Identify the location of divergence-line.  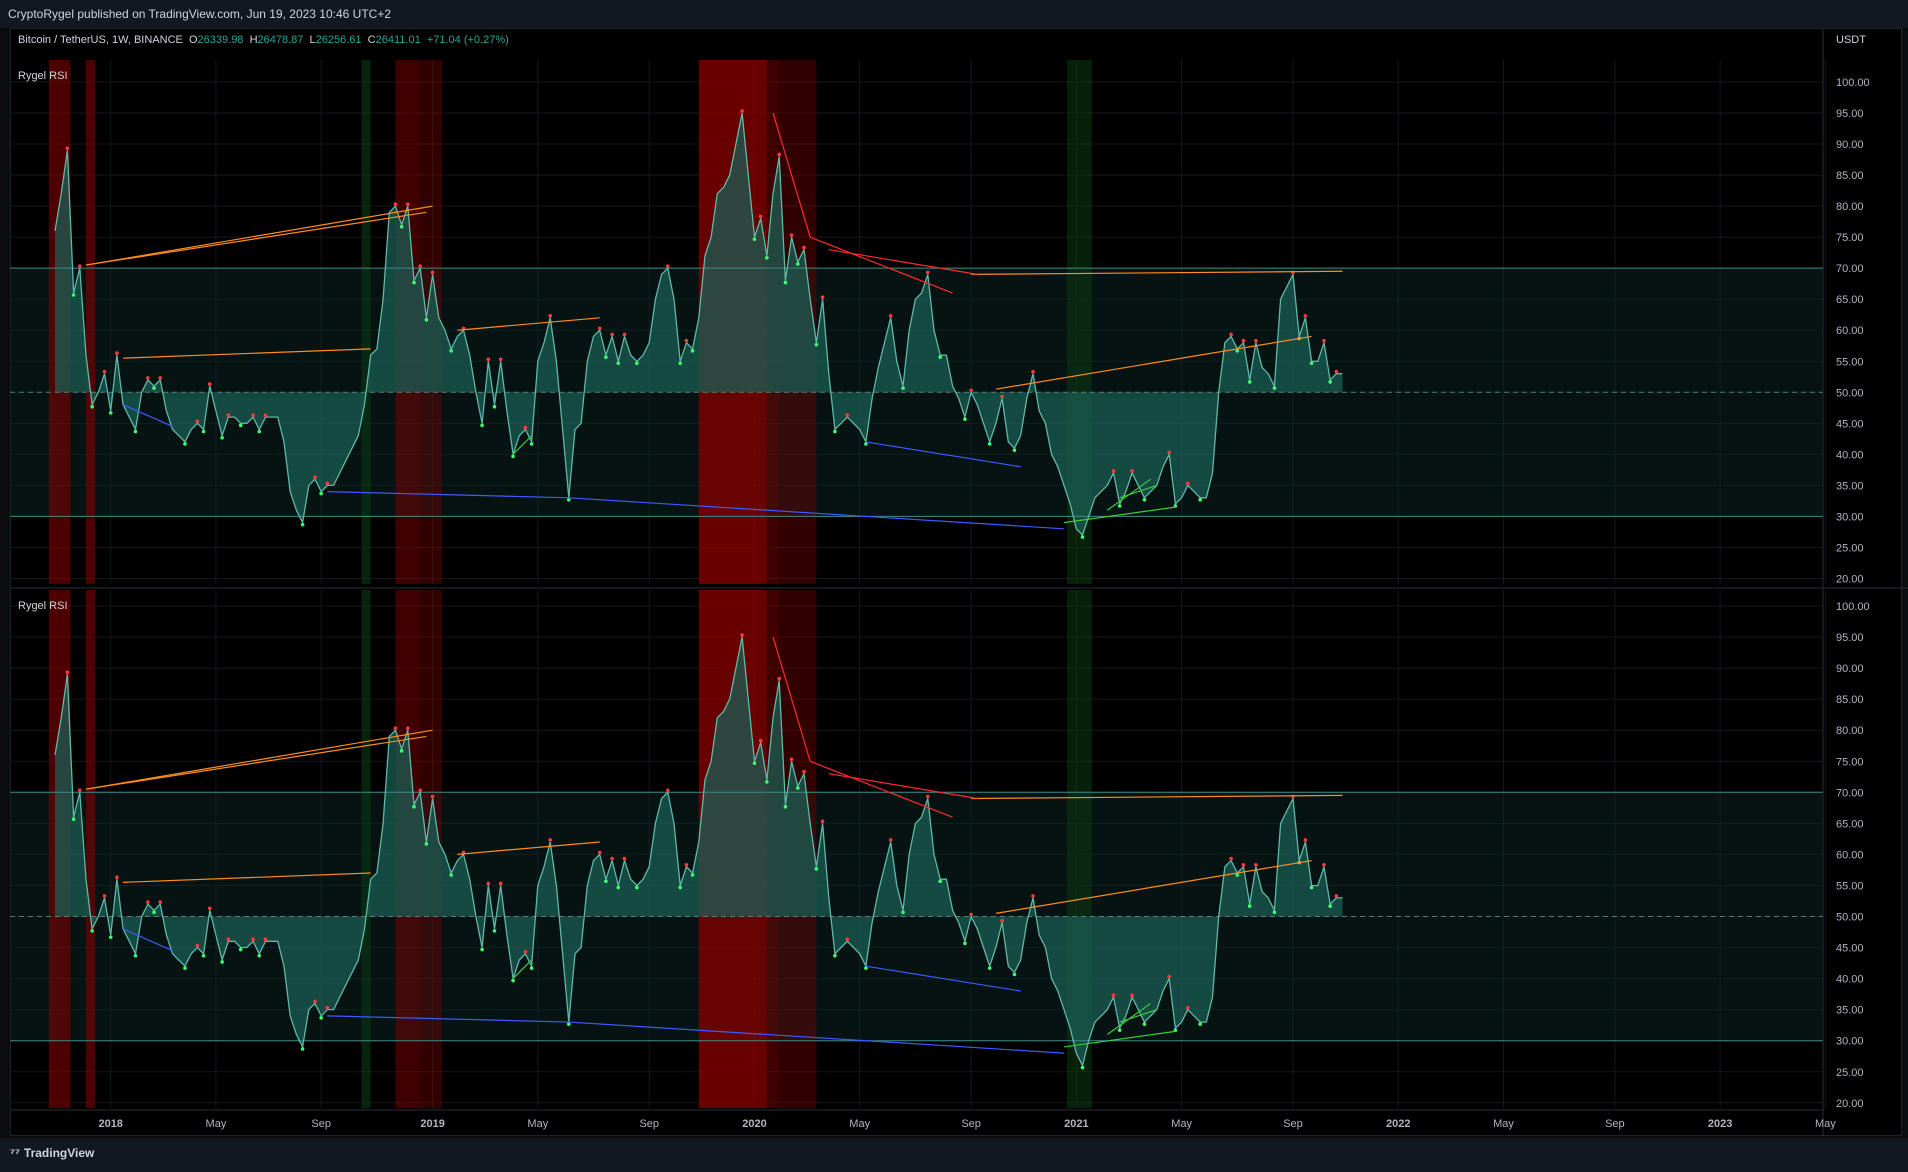
(256, 238).